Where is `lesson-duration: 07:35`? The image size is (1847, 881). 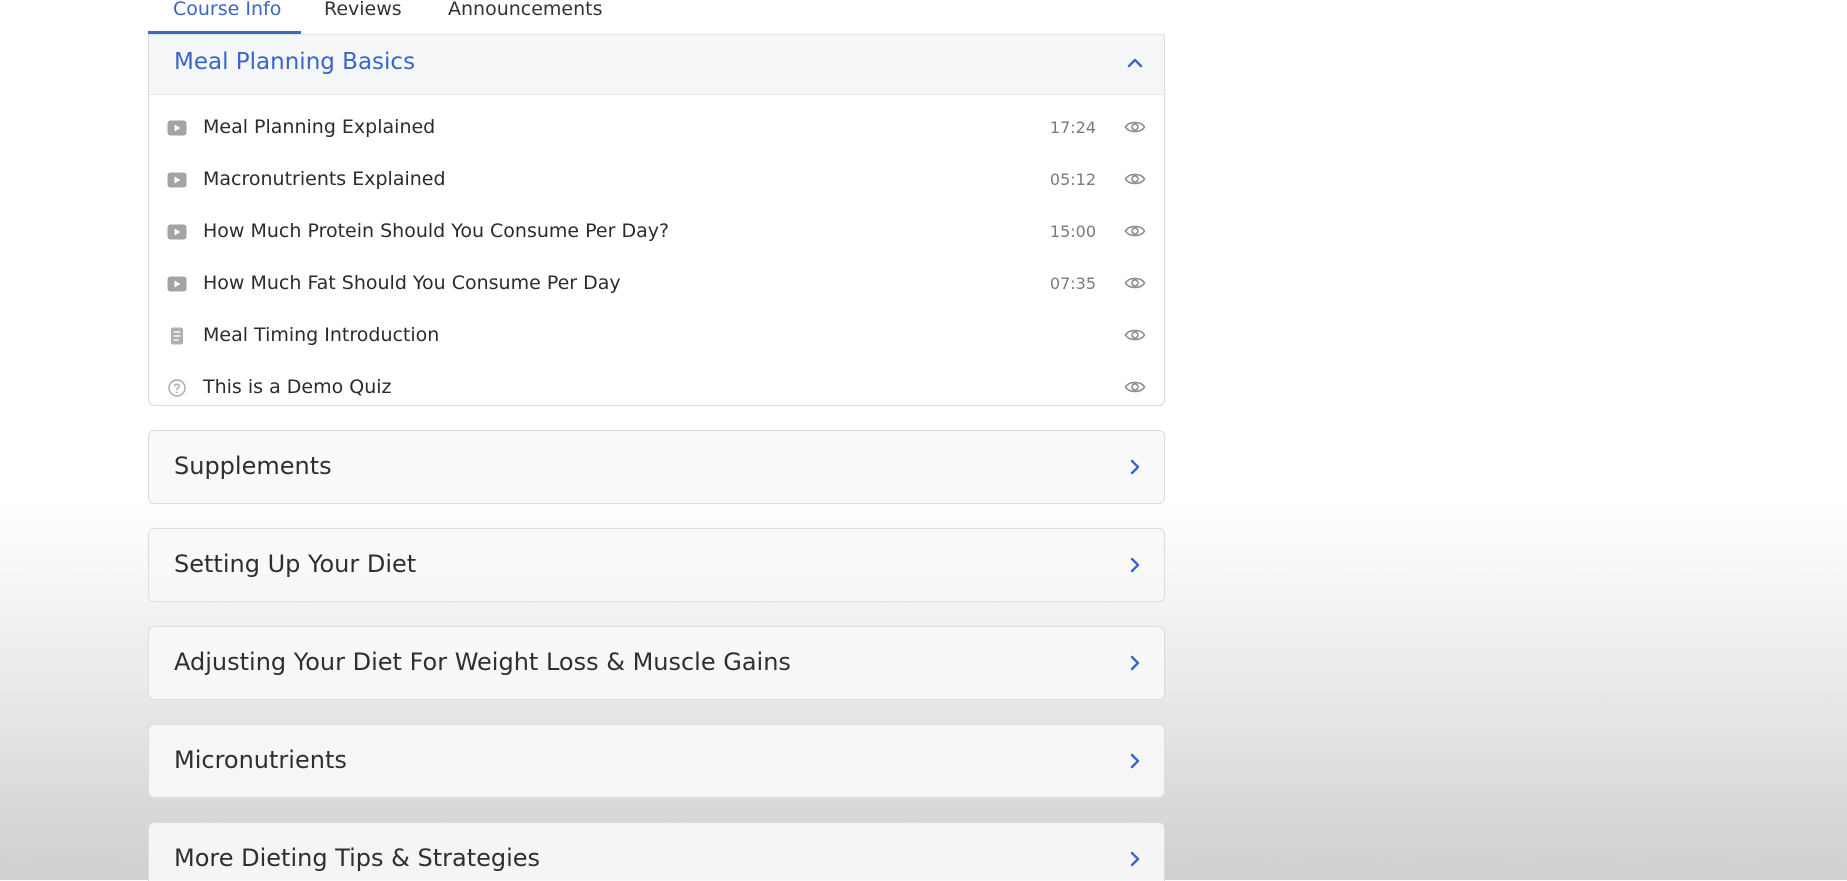 lesson-duration: 07:35 is located at coordinates (1072, 283).